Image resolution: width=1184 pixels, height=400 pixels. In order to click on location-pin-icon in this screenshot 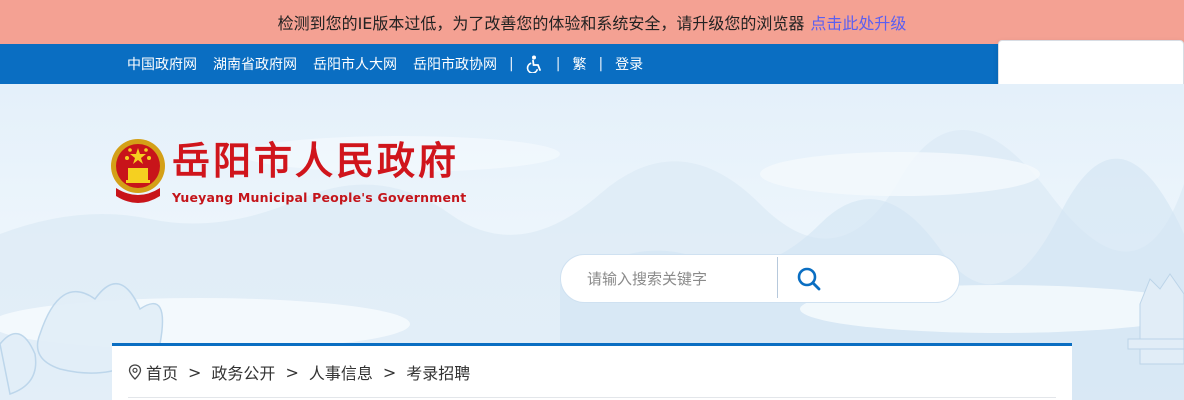, I will do `click(135, 372)`.